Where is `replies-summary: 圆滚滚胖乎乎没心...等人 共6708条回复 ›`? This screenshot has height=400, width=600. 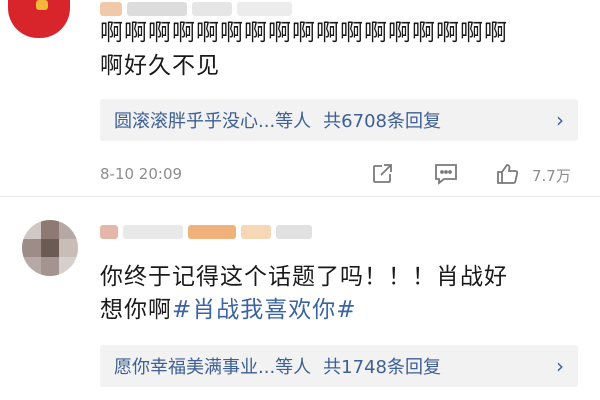
replies-summary: 圆滚滚胖乎乎没心...等人 共6708条回复 › is located at coordinates (339, 120).